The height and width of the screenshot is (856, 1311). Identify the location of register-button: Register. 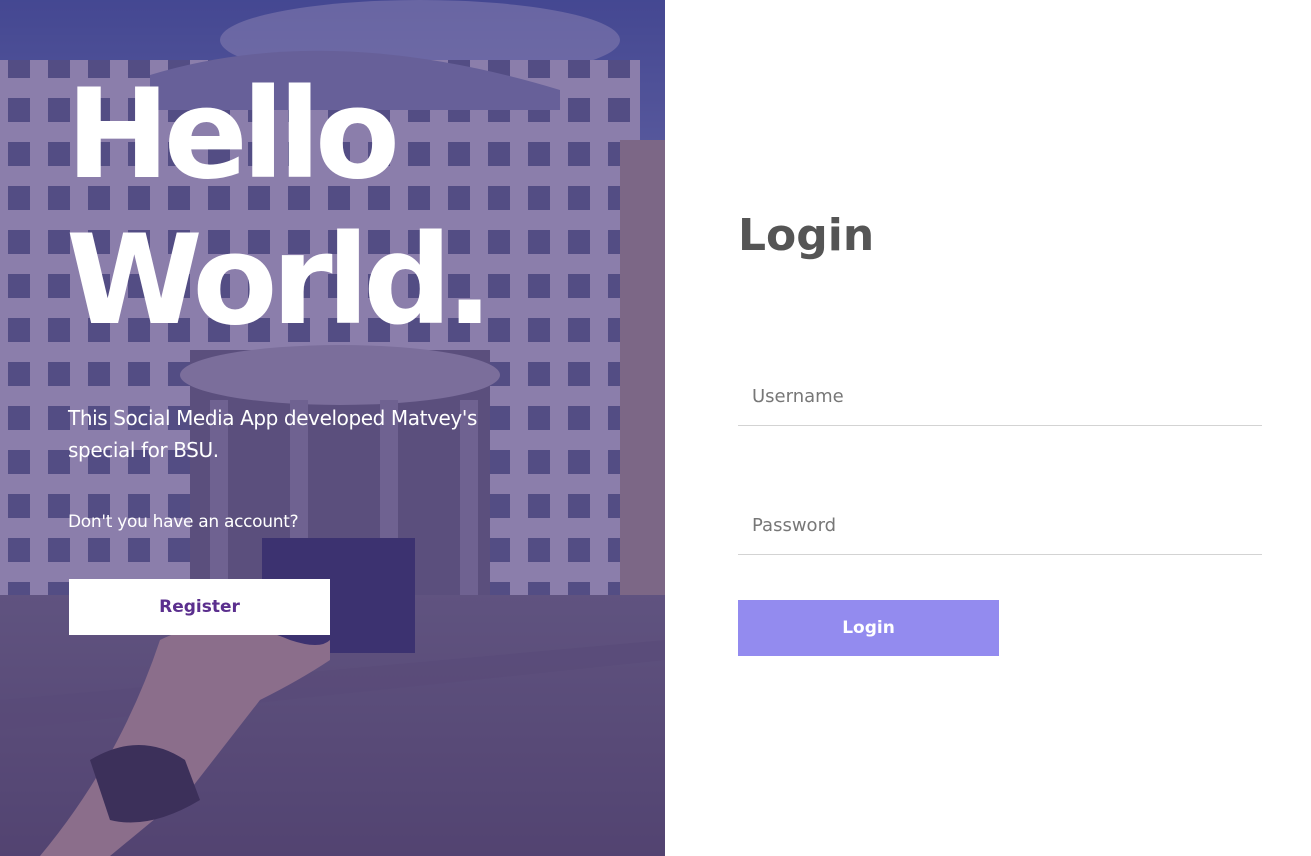
(199, 607).